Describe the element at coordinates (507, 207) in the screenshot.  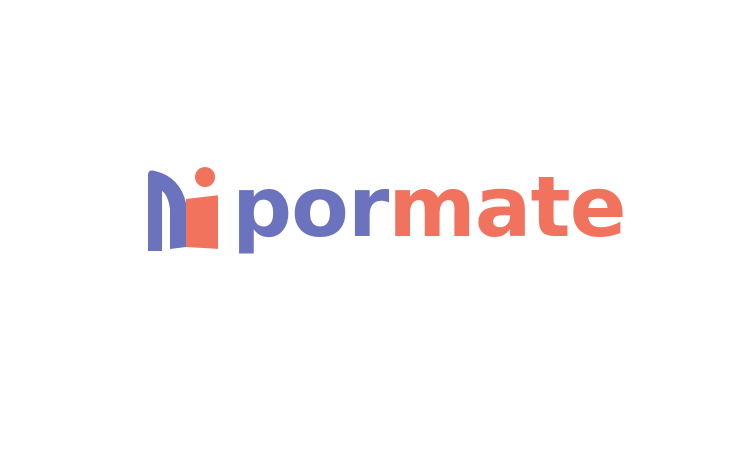
I see `wordmark-part-mate: mate` at that location.